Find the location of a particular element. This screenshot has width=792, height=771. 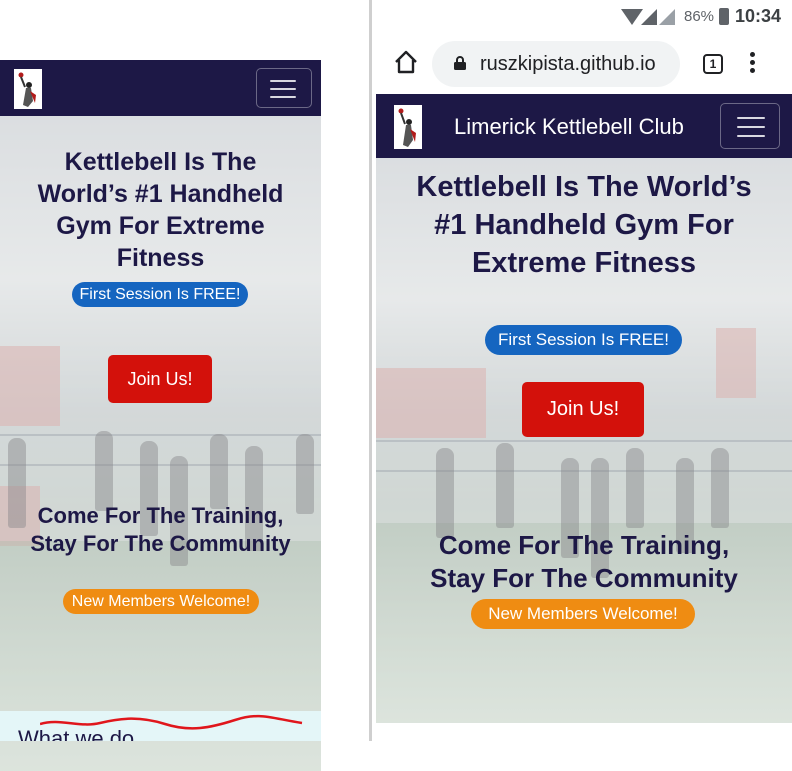

battery-icon is located at coordinates (724, 16).